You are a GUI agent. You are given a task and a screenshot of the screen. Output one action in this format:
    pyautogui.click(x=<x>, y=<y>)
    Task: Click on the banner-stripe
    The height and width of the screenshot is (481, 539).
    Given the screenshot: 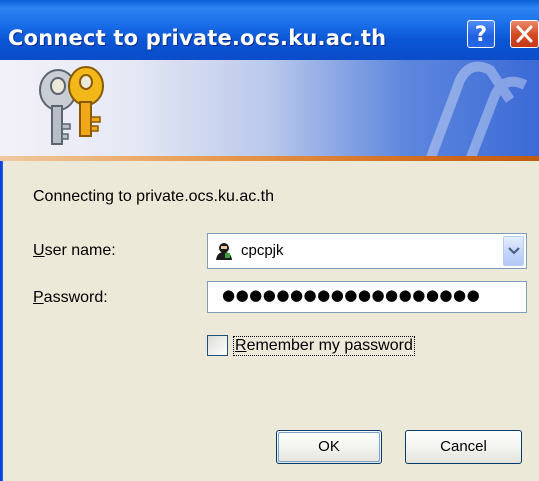 What is the action you would take?
    pyautogui.click(x=269, y=158)
    